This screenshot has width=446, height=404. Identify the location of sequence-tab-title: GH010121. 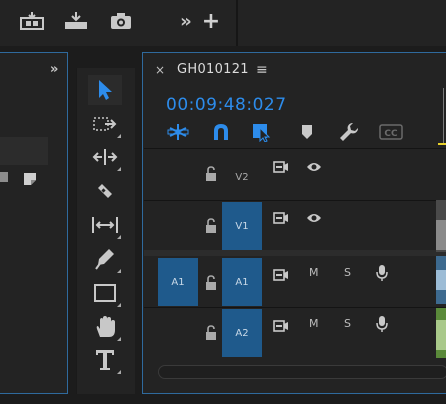
(213, 69).